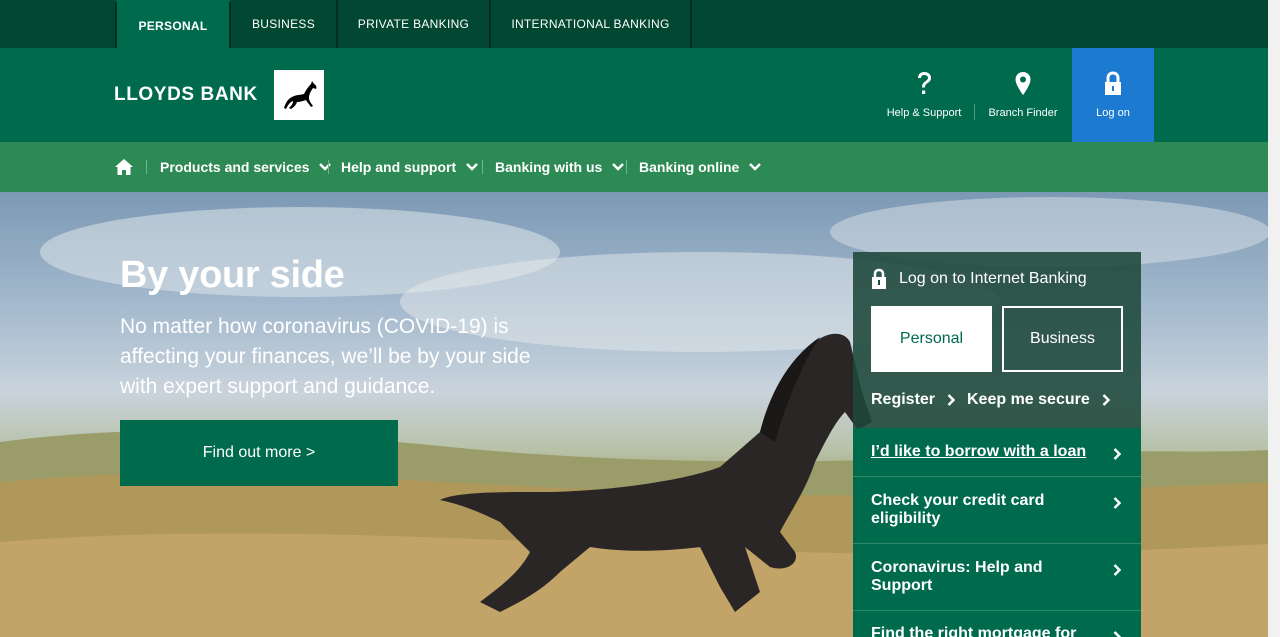 This screenshot has height=637, width=1280. Describe the element at coordinates (298, 95) in the screenshot. I see `black-horse-logo-icon` at that location.